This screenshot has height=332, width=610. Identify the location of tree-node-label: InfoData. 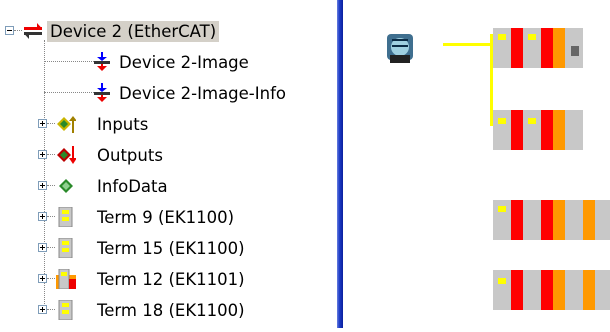
(132, 186).